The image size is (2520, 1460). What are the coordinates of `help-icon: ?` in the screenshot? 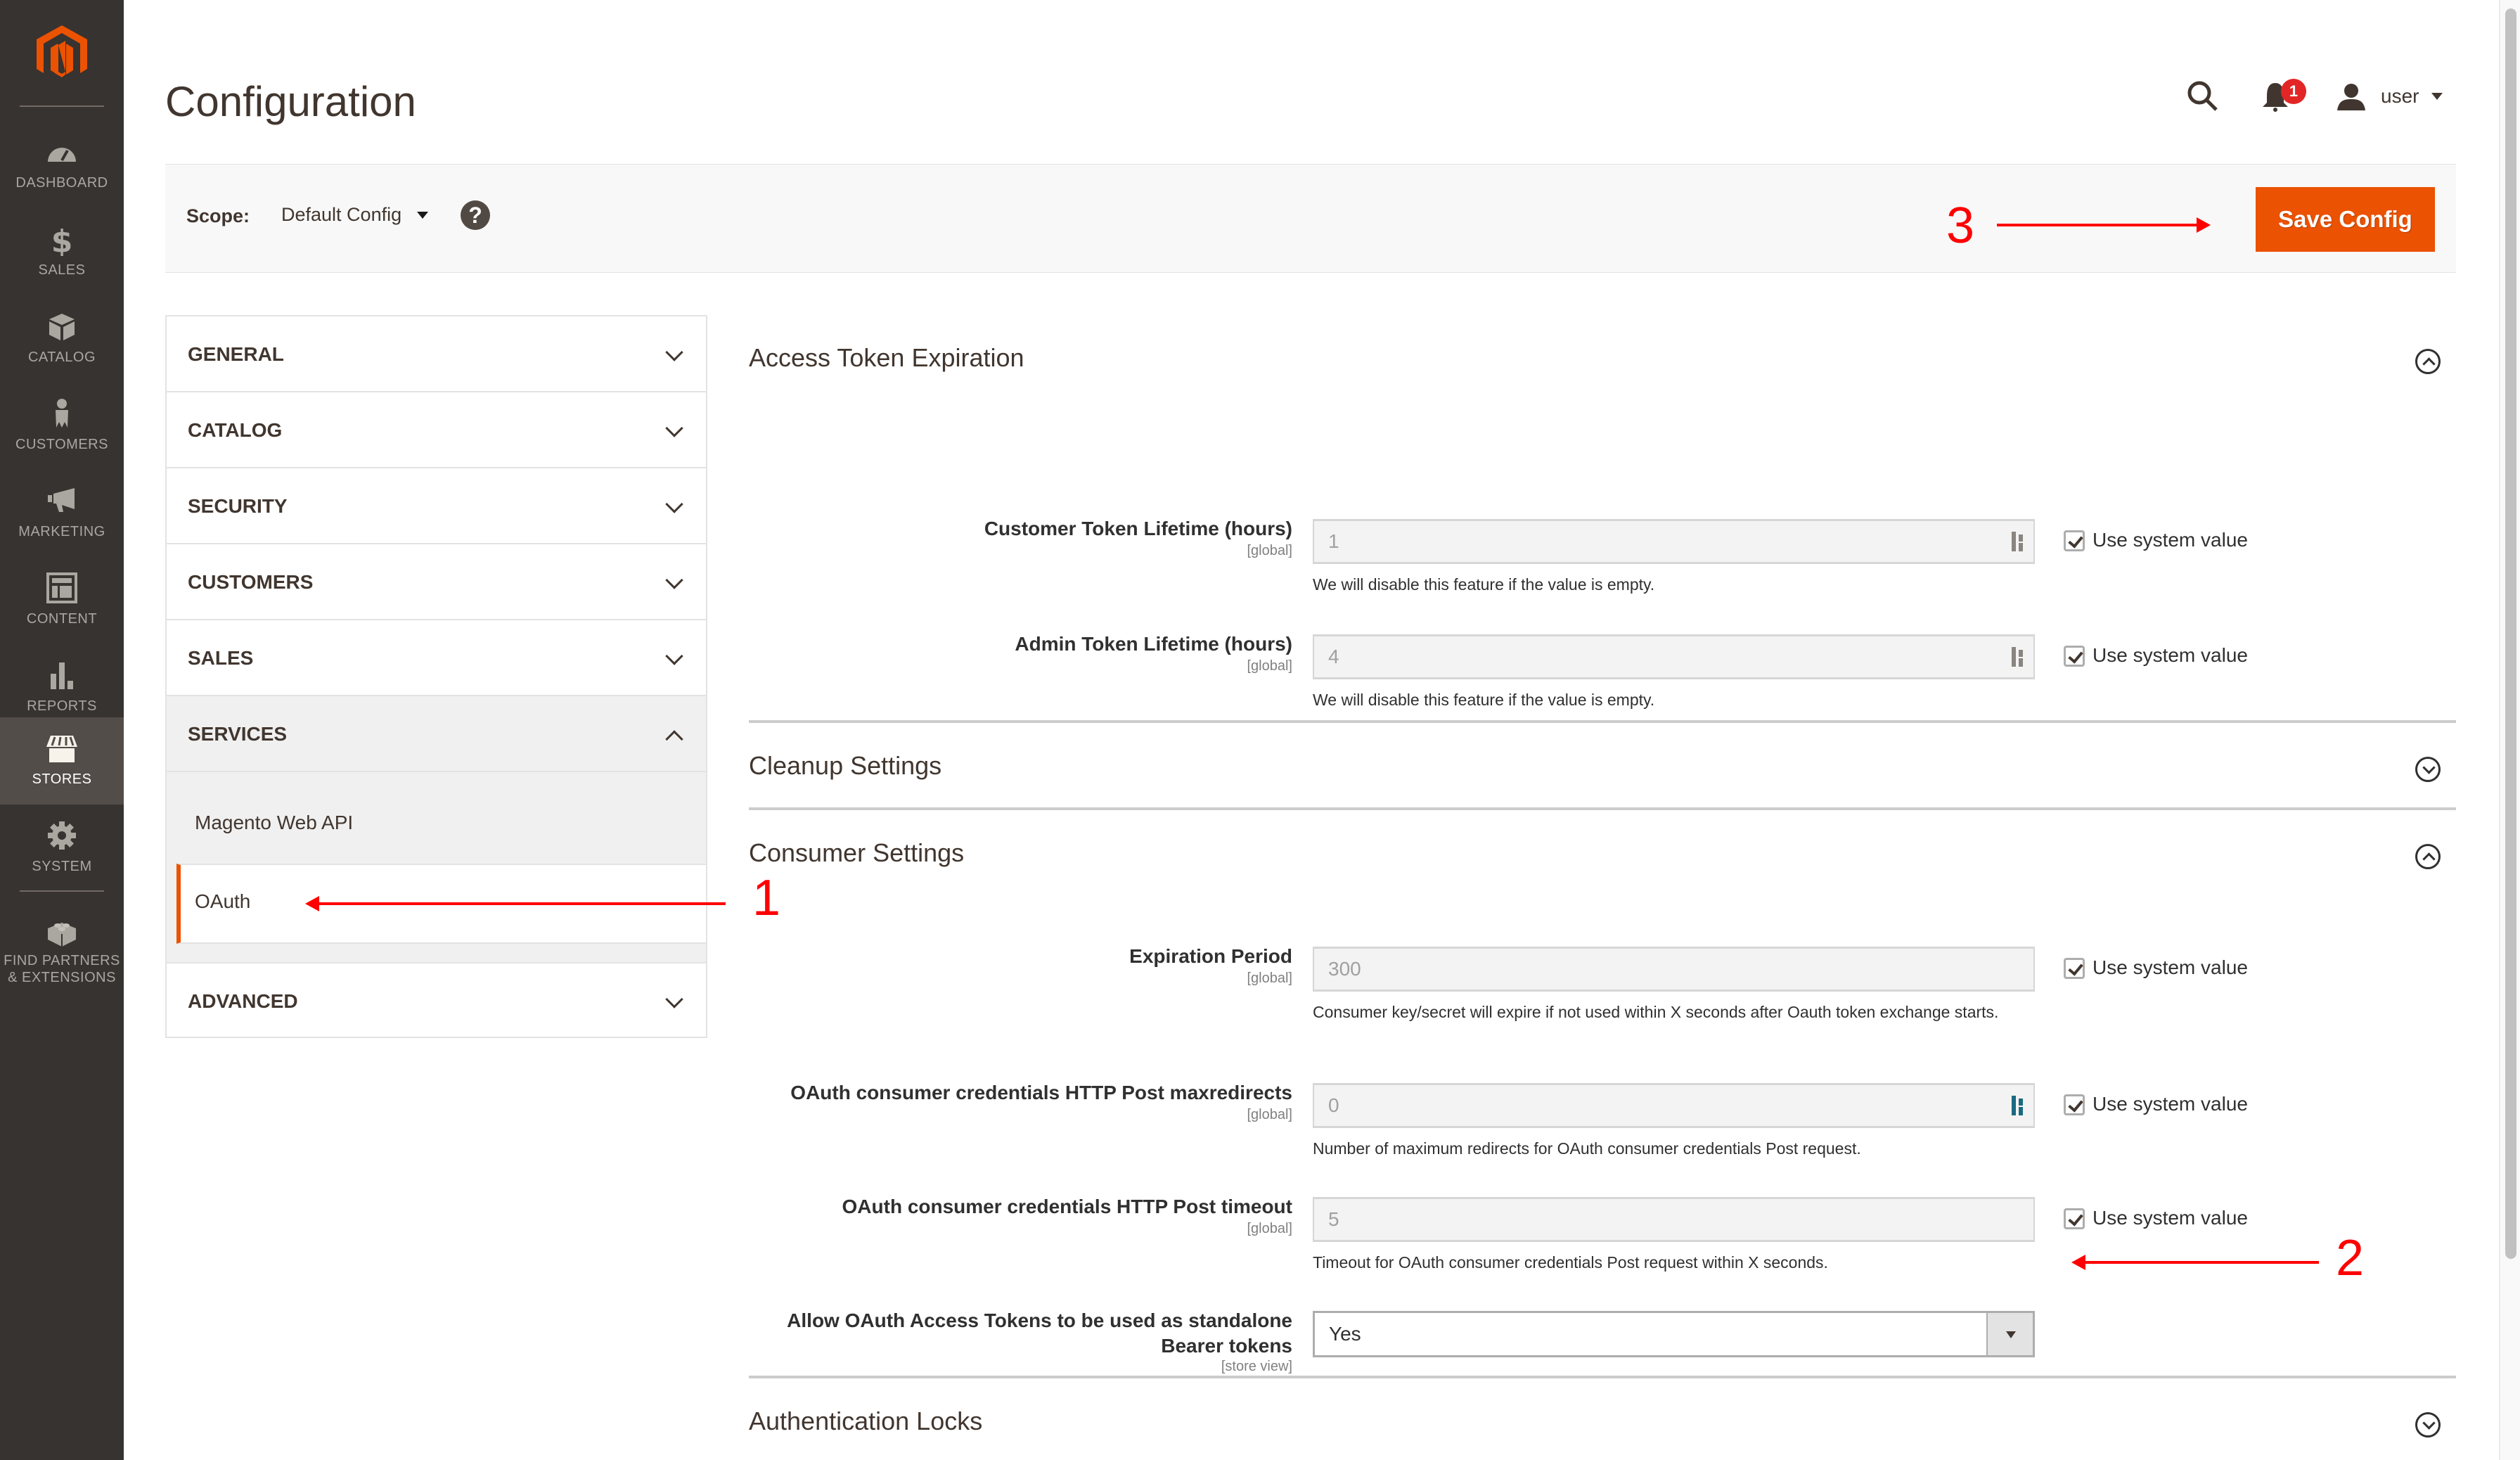 It's located at (475, 215).